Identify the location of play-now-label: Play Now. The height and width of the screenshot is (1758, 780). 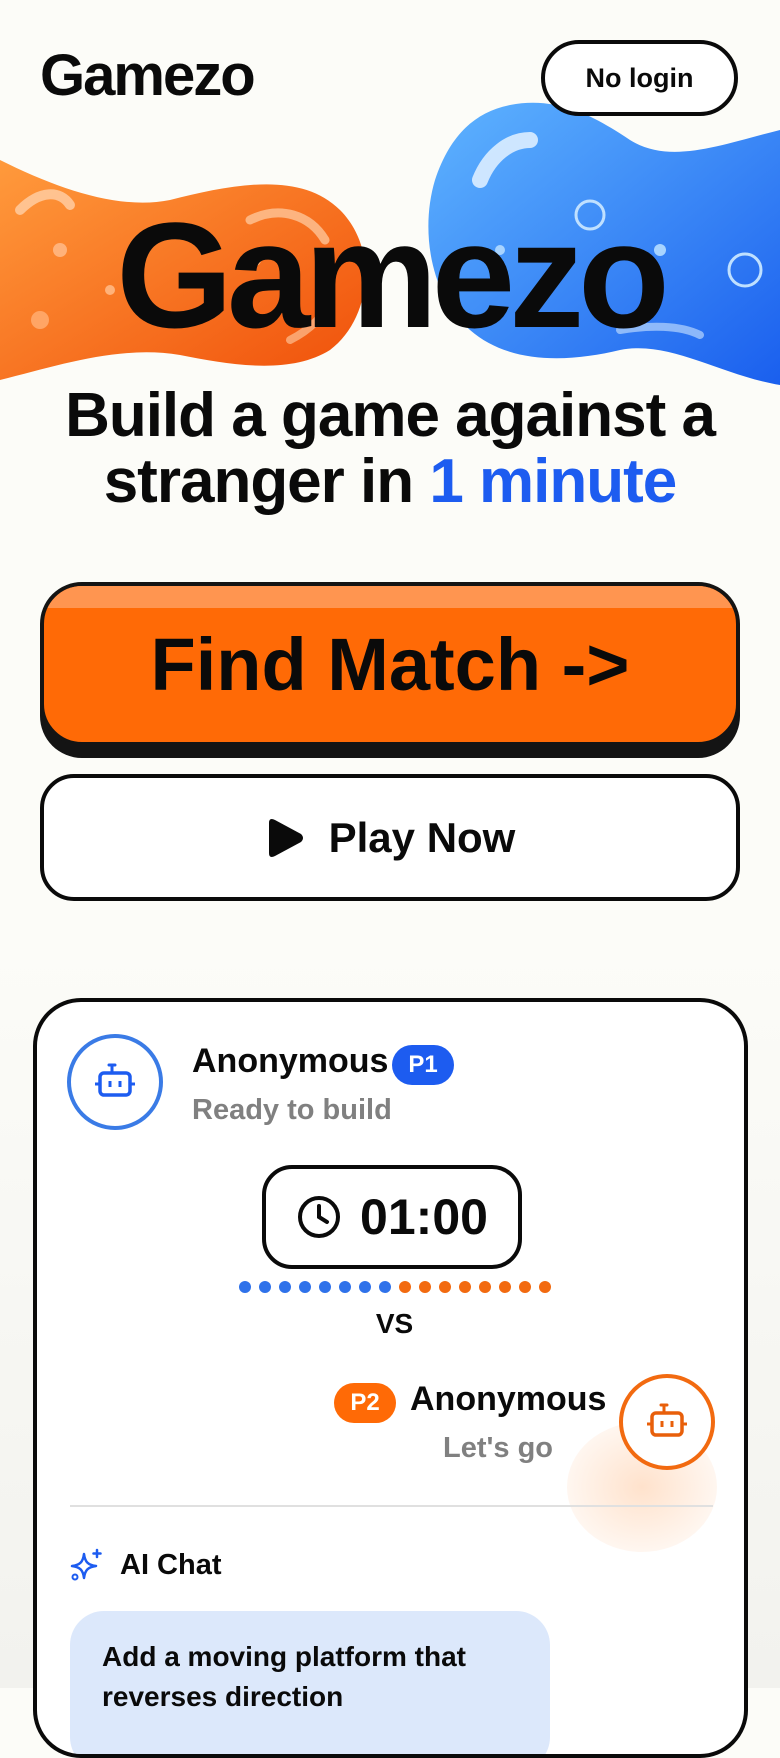
(422, 837).